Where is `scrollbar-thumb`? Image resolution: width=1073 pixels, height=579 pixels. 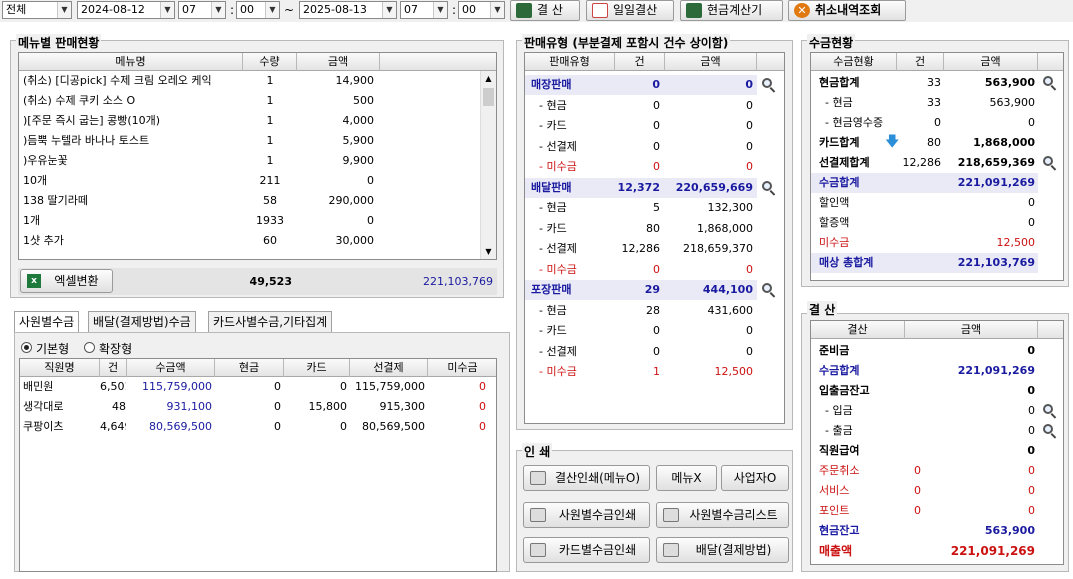 scrollbar-thumb is located at coordinates (488, 97).